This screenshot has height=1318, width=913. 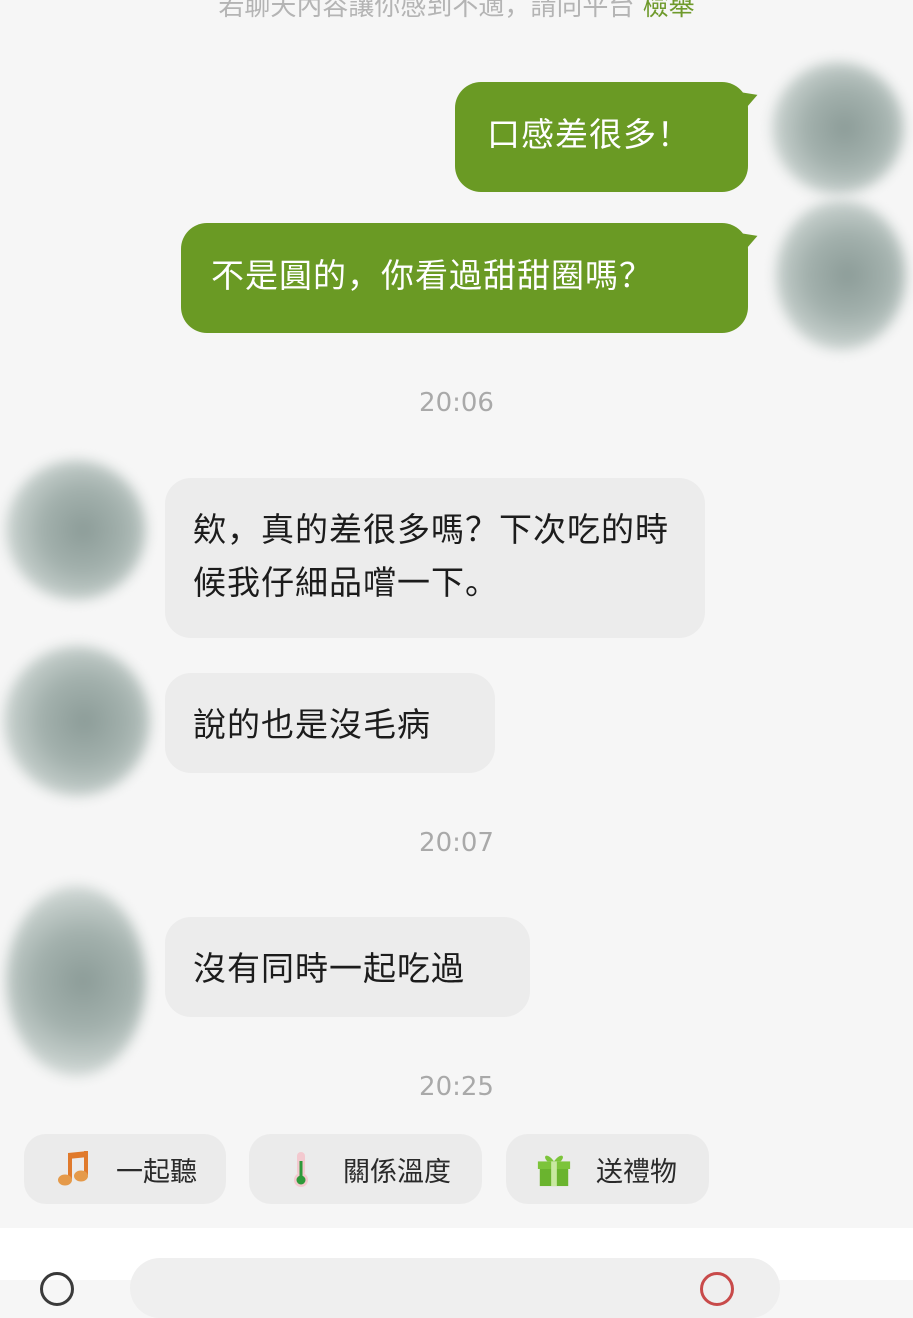 What do you see at coordinates (455, 1288) in the screenshot?
I see `message-input` at bounding box center [455, 1288].